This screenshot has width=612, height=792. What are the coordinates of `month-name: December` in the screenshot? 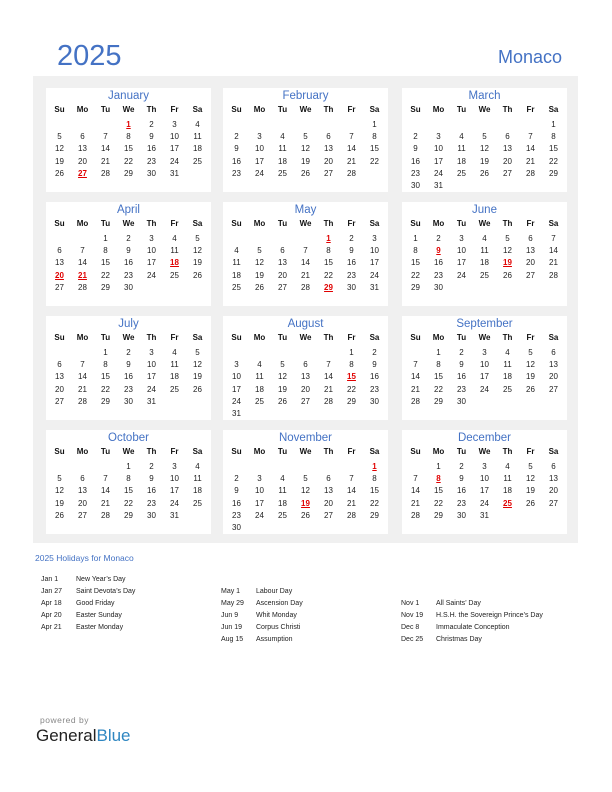 It's located at (484, 438).